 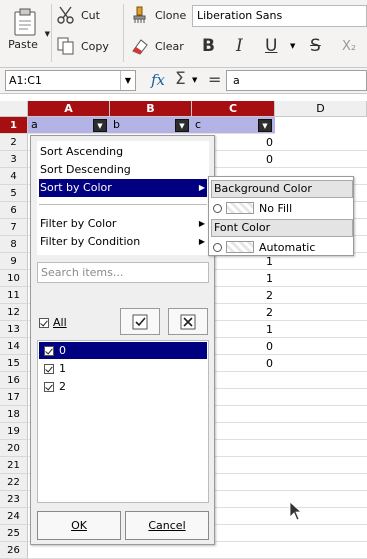 I want to click on copy-icon, so click(x=65, y=46).